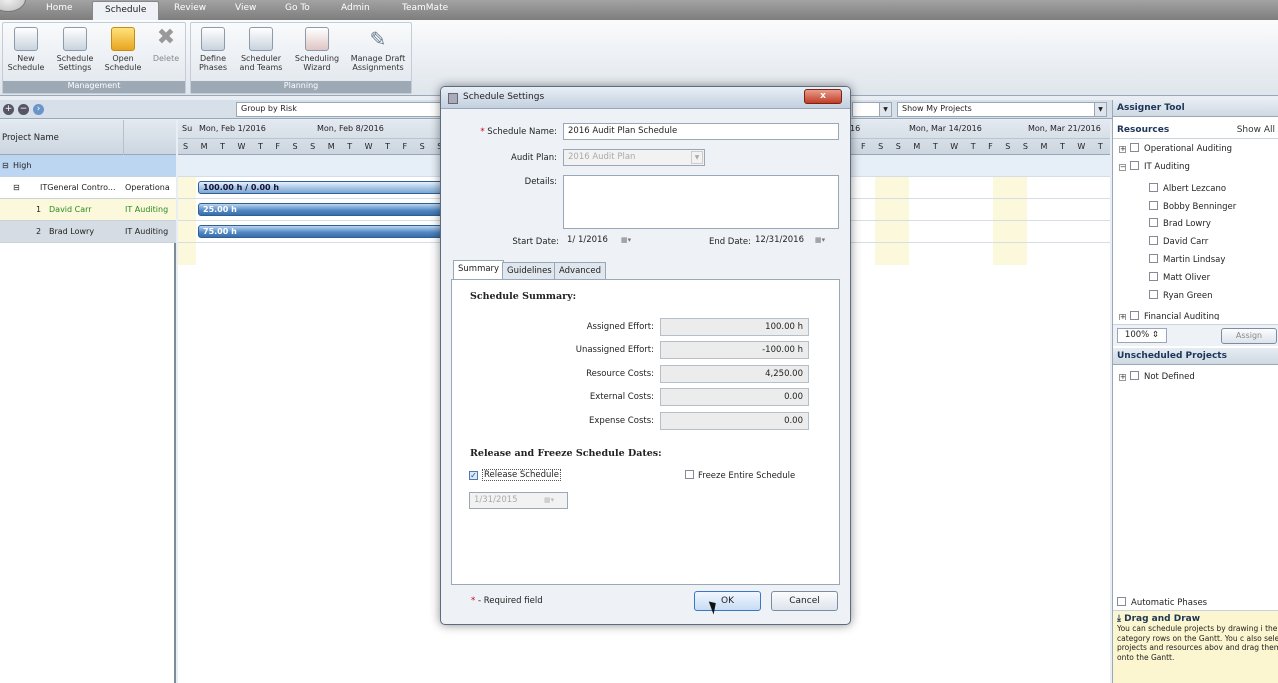  I want to click on audit-plan-select: 2016 Audit Plan ▼, so click(634, 157).